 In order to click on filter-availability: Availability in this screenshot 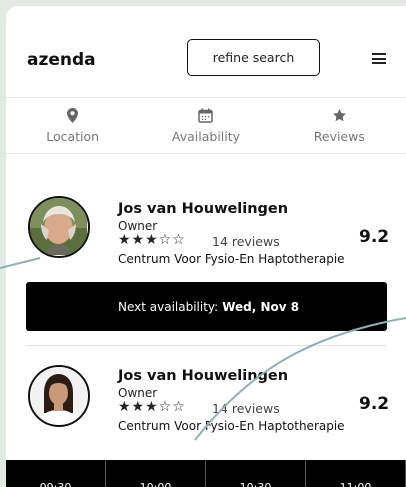, I will do `click(205, 125)`.